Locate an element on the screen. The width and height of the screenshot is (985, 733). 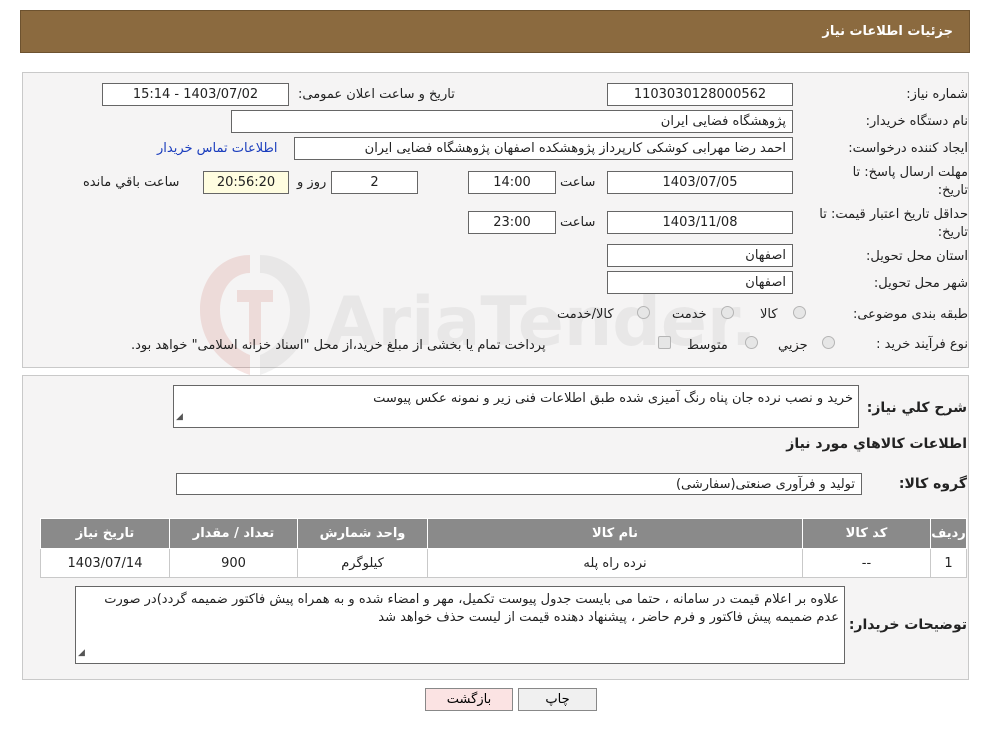
validity-time-label: ساعت is located at coordinates (578, 222).